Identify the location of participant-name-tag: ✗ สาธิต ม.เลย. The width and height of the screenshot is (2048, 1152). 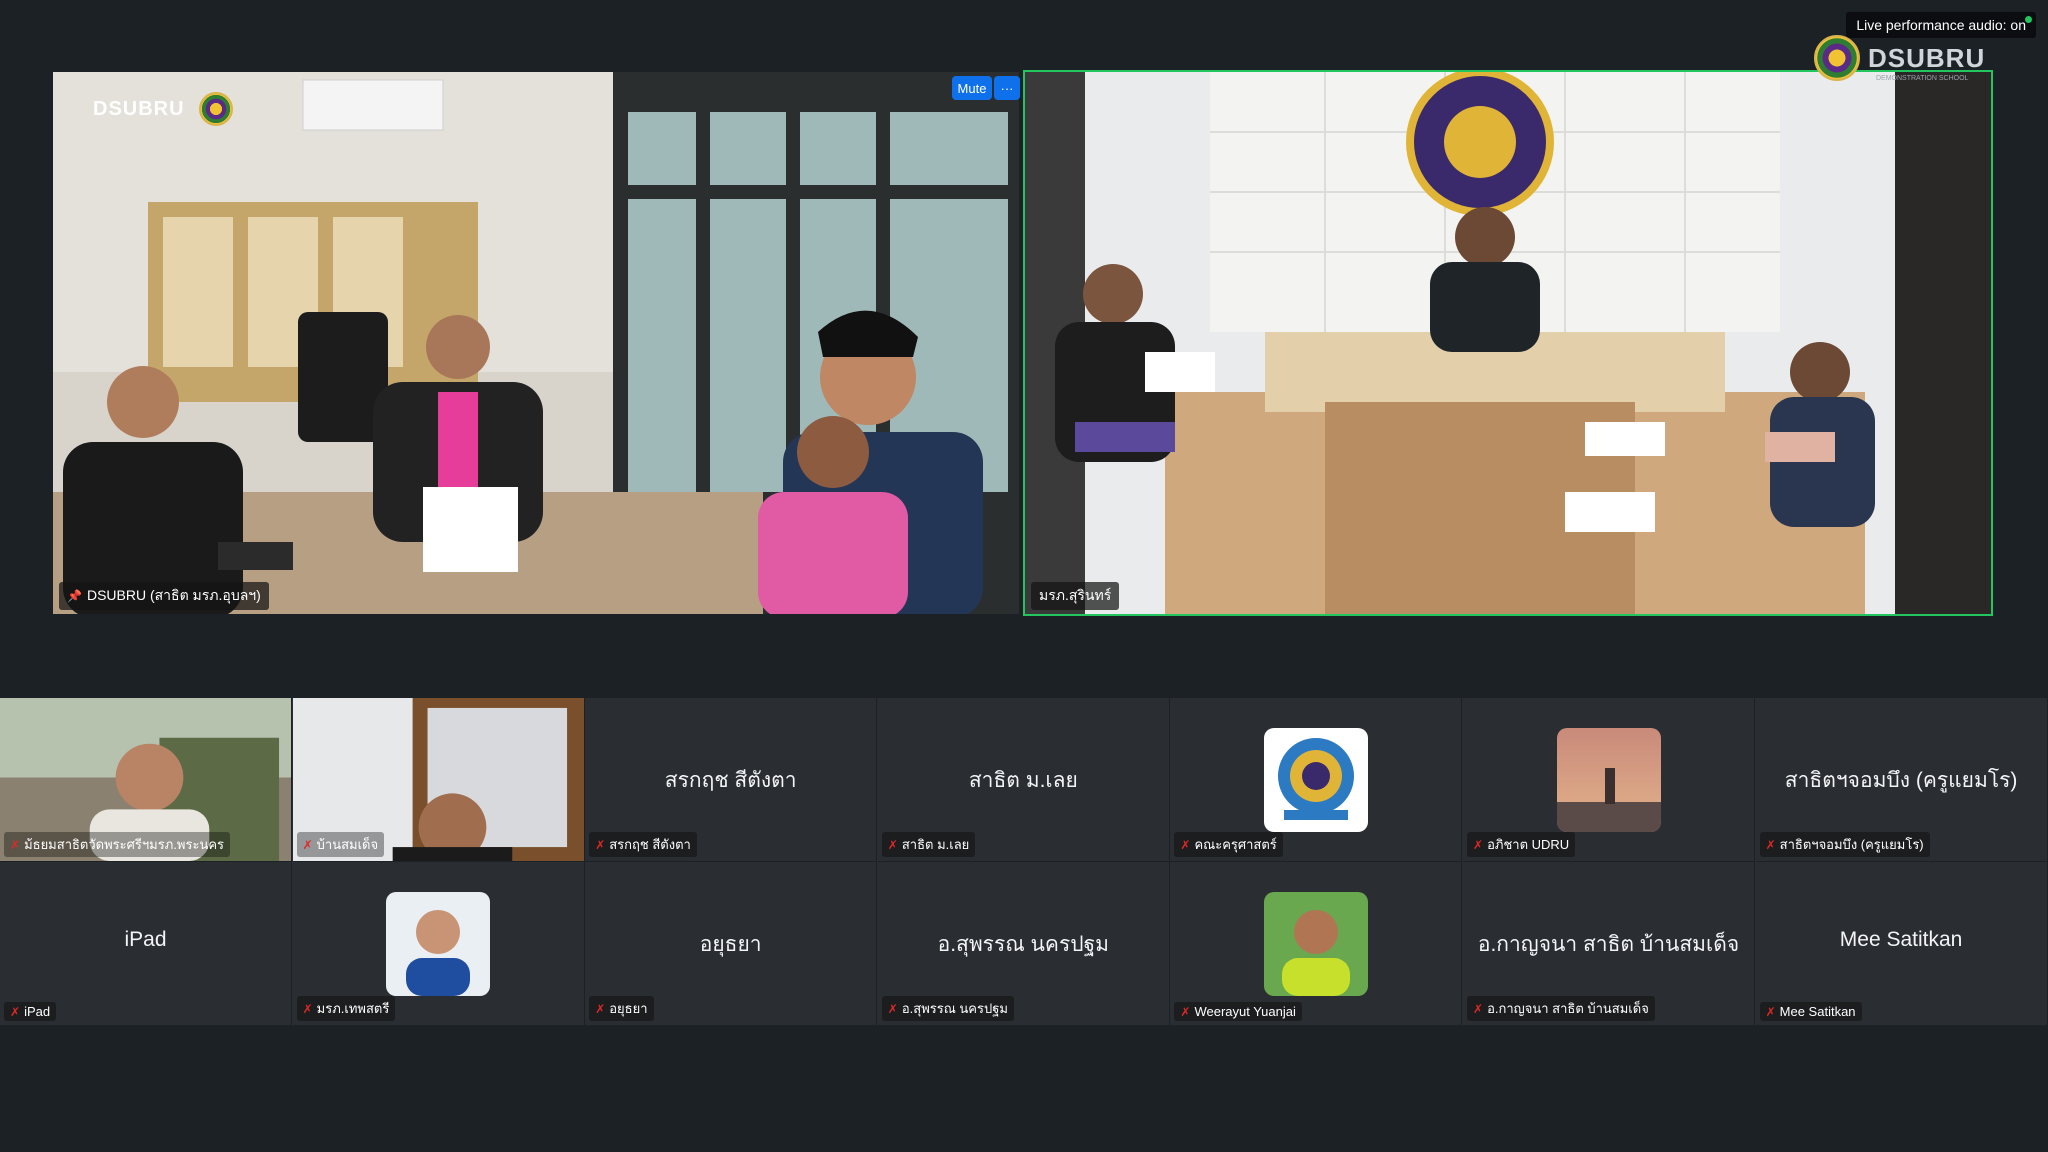
(928, 844).